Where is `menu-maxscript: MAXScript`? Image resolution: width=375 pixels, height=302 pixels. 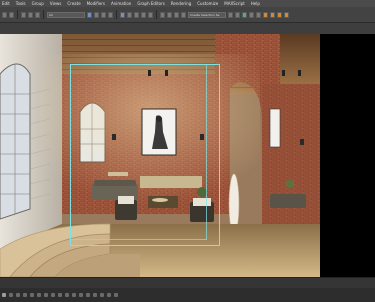 menu-maxscript: MAXScript is located at coordinates (234, 3).